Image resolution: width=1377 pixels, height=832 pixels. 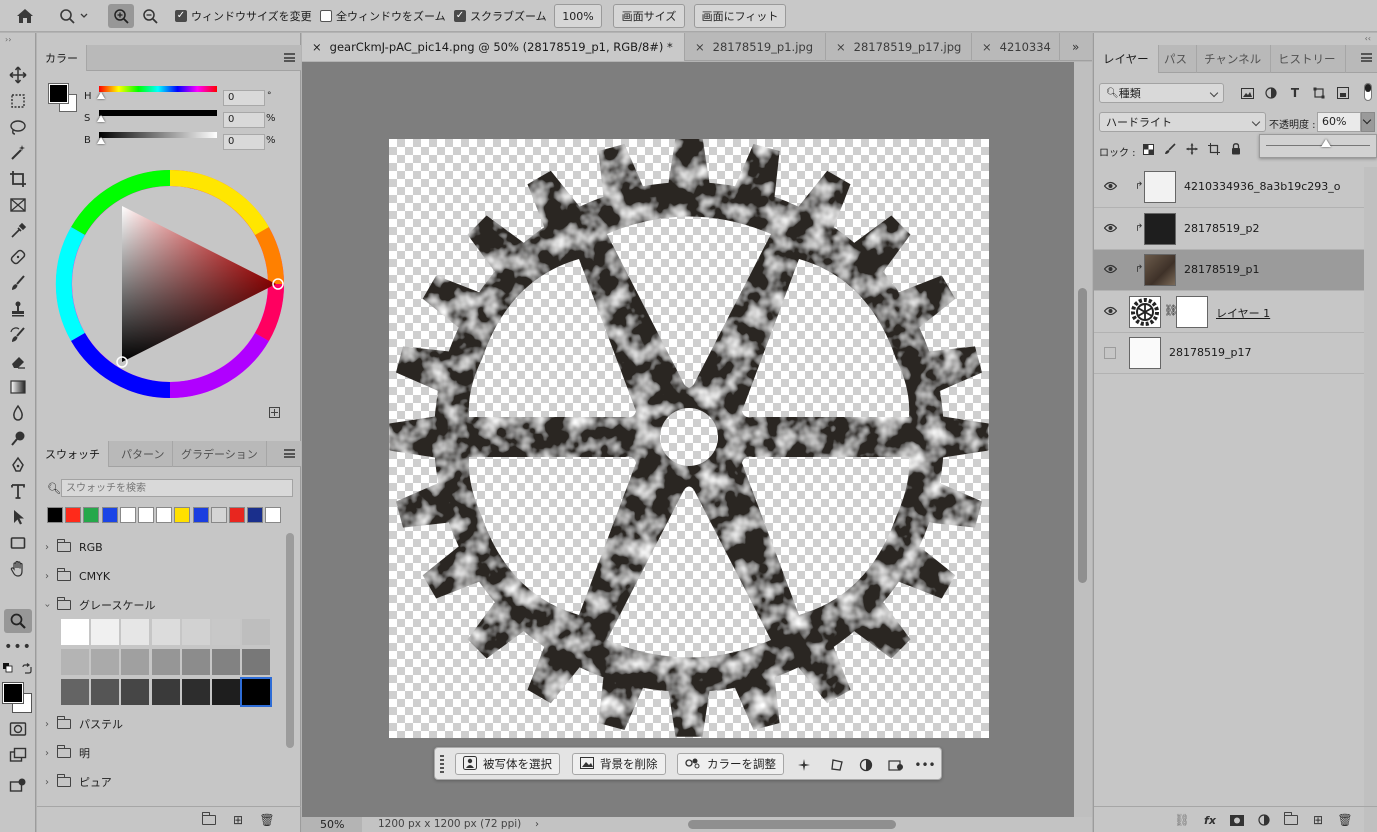 What do you see at coordinates (1237, 820) in the screenshot?
I see `add-mask-icon` at bounding box center [1237, 820].